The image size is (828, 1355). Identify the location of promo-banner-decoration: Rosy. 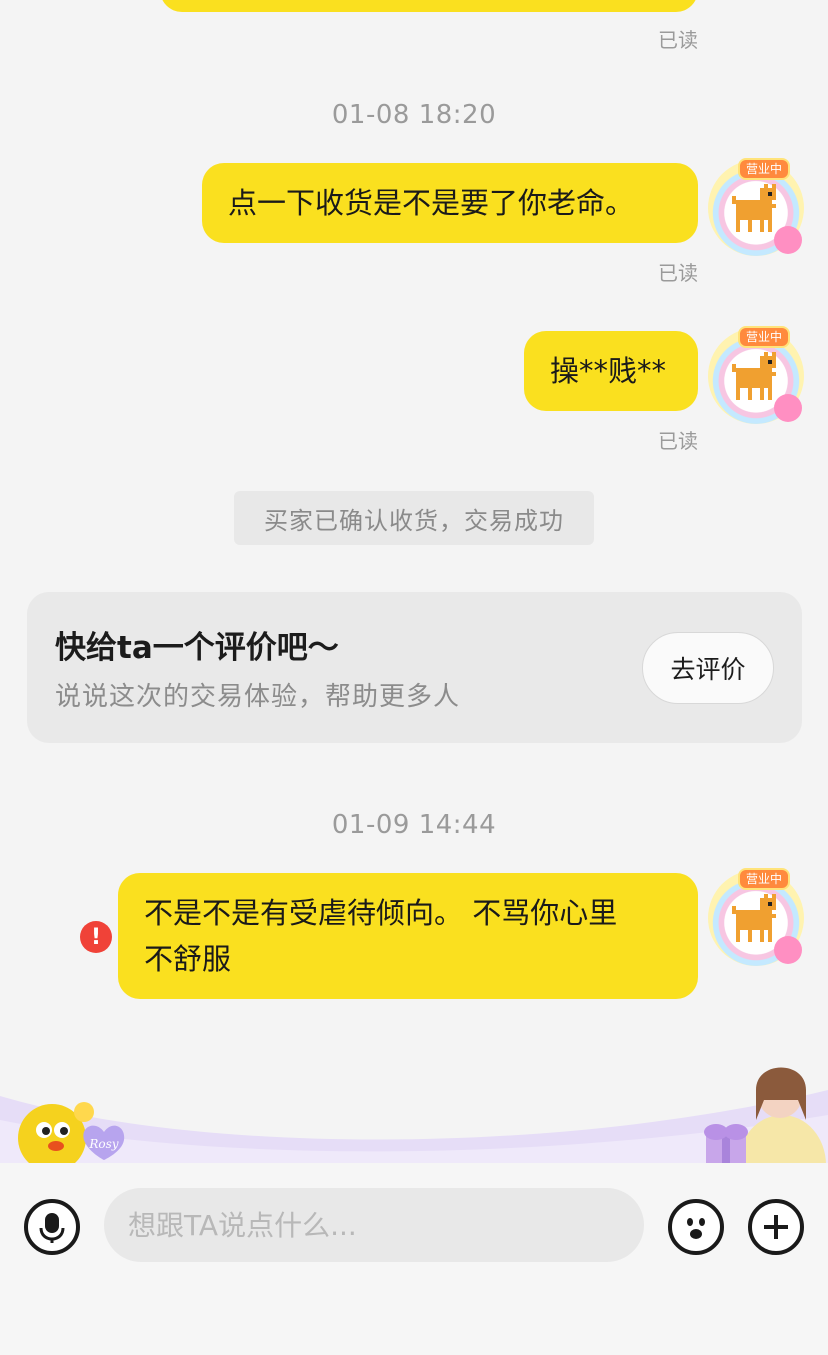
(414, 1112).